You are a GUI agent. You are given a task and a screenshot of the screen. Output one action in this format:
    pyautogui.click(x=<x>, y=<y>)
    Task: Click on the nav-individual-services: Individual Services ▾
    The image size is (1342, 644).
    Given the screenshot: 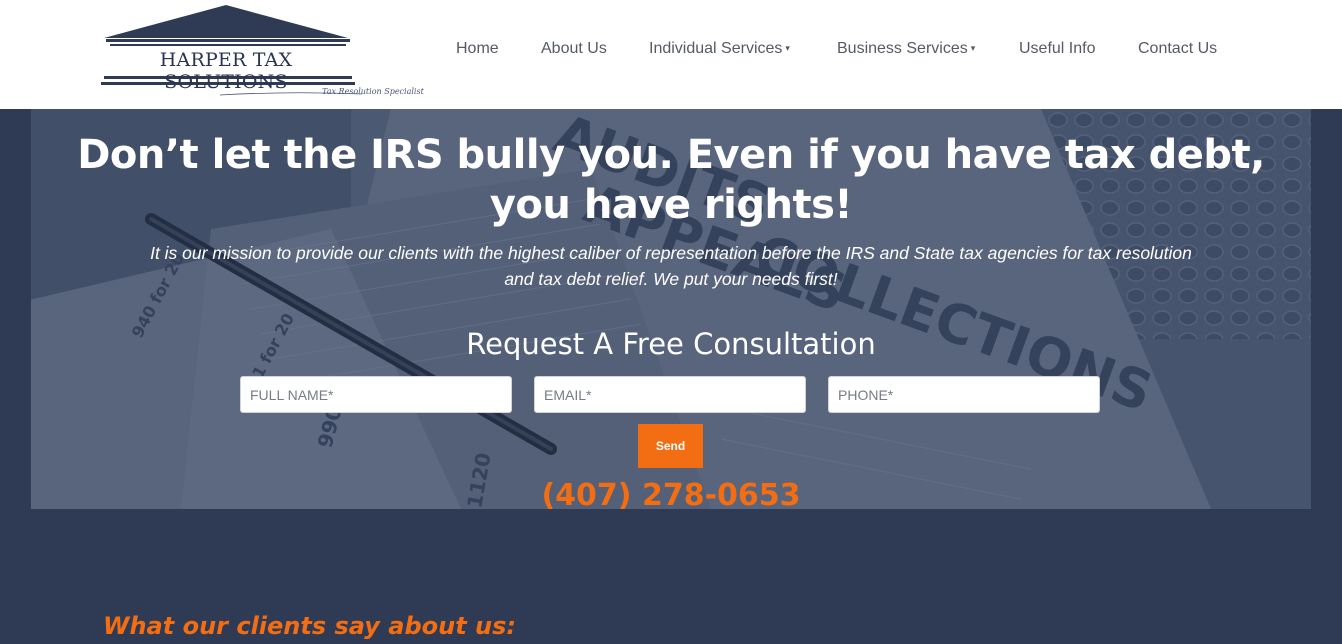 What is the action you would take?
    pyautogui.click(x=719, y=49)
    